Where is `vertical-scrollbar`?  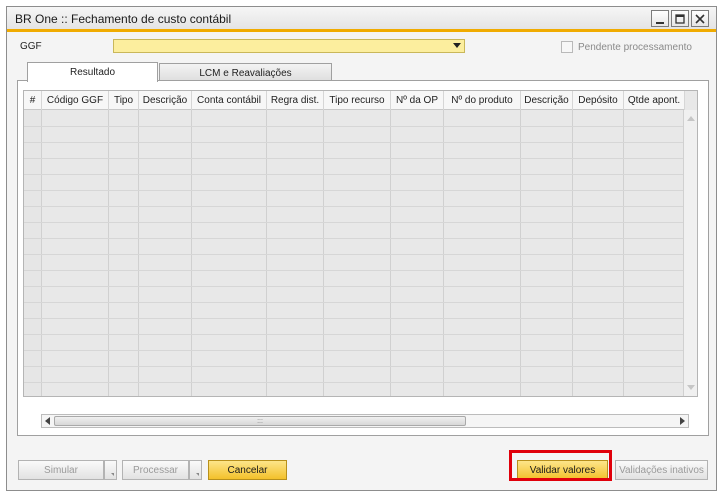 vertical-scrollbar is located at coordinates (690, 253).